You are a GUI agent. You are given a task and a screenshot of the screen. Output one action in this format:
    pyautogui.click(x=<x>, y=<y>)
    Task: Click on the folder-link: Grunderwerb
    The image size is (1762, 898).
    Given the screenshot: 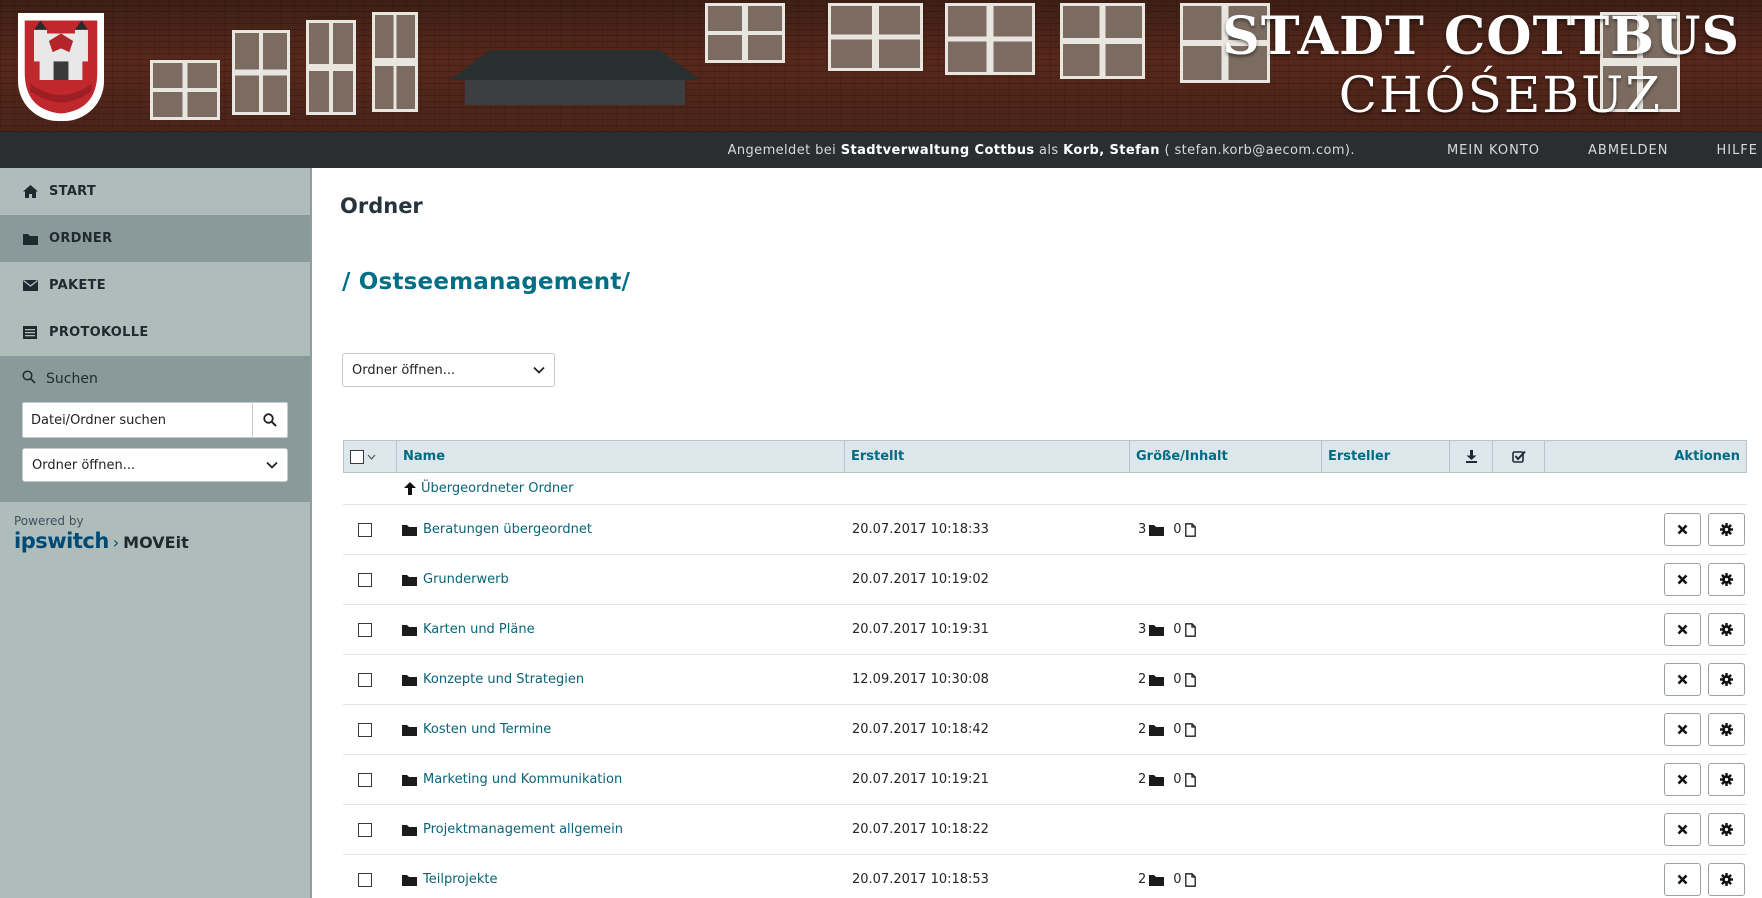 What is the action you would take?
    pyautogui.click(x=620, y=579)
    